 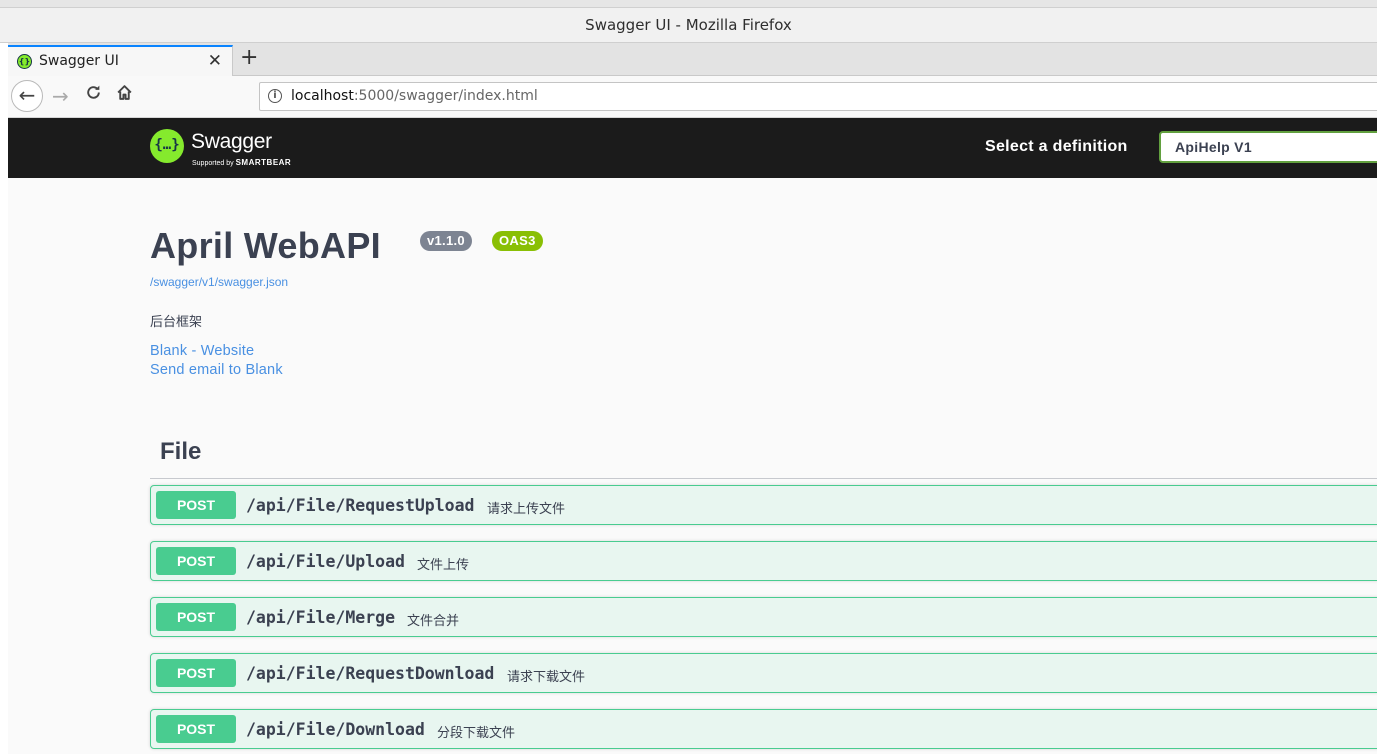 I want to click on url-path: :5000/swagger/index.html, so click(x=445, y=96).